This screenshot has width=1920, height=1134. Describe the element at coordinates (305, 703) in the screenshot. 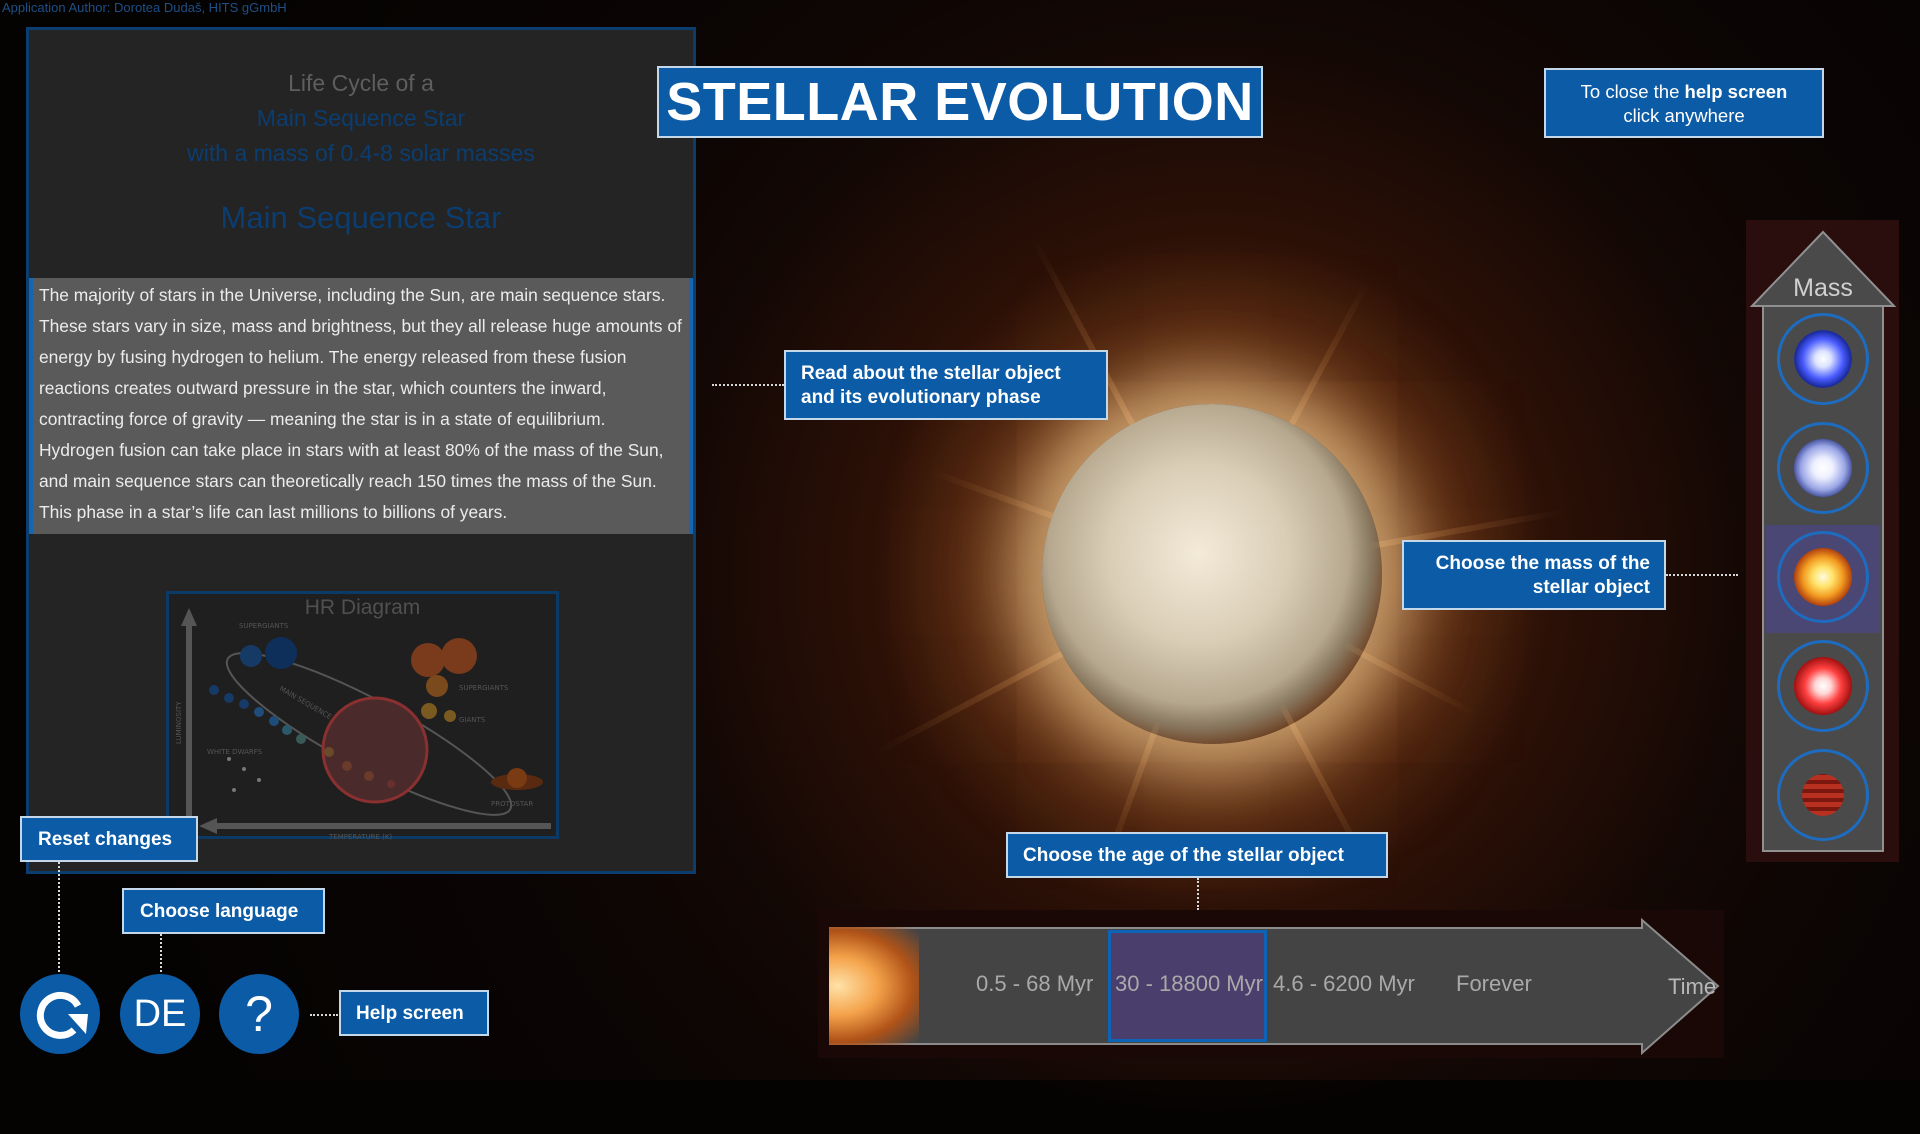

I see `hr-label-main-sequence: MAIN SEQUENCE` at that location.